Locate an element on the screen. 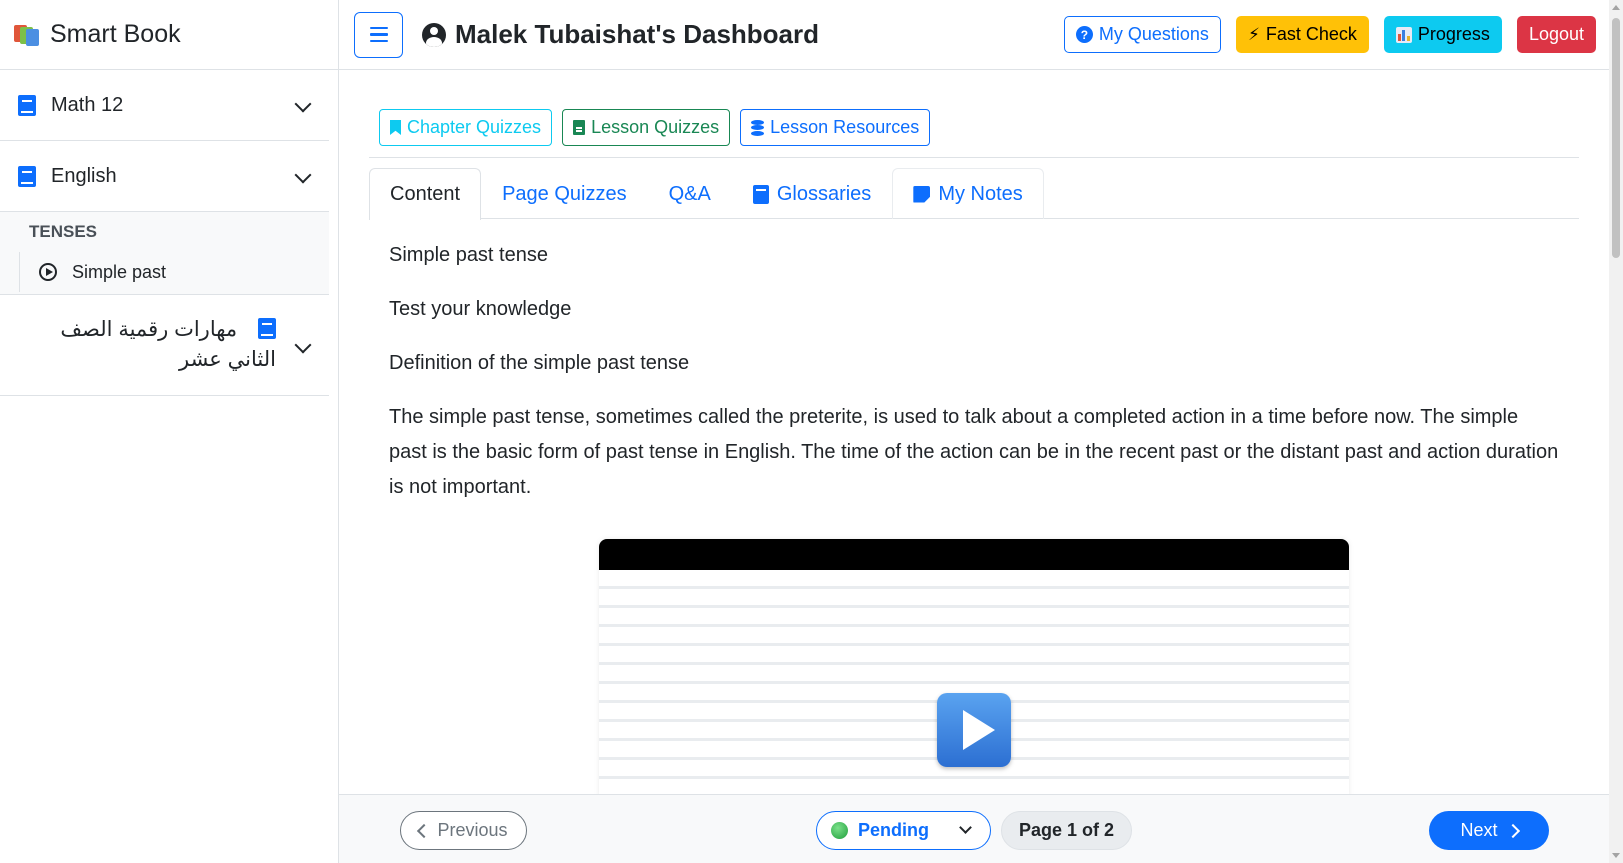 The image size is (1623, 863). brand: Smart Book is located at coordinates (169, 35).